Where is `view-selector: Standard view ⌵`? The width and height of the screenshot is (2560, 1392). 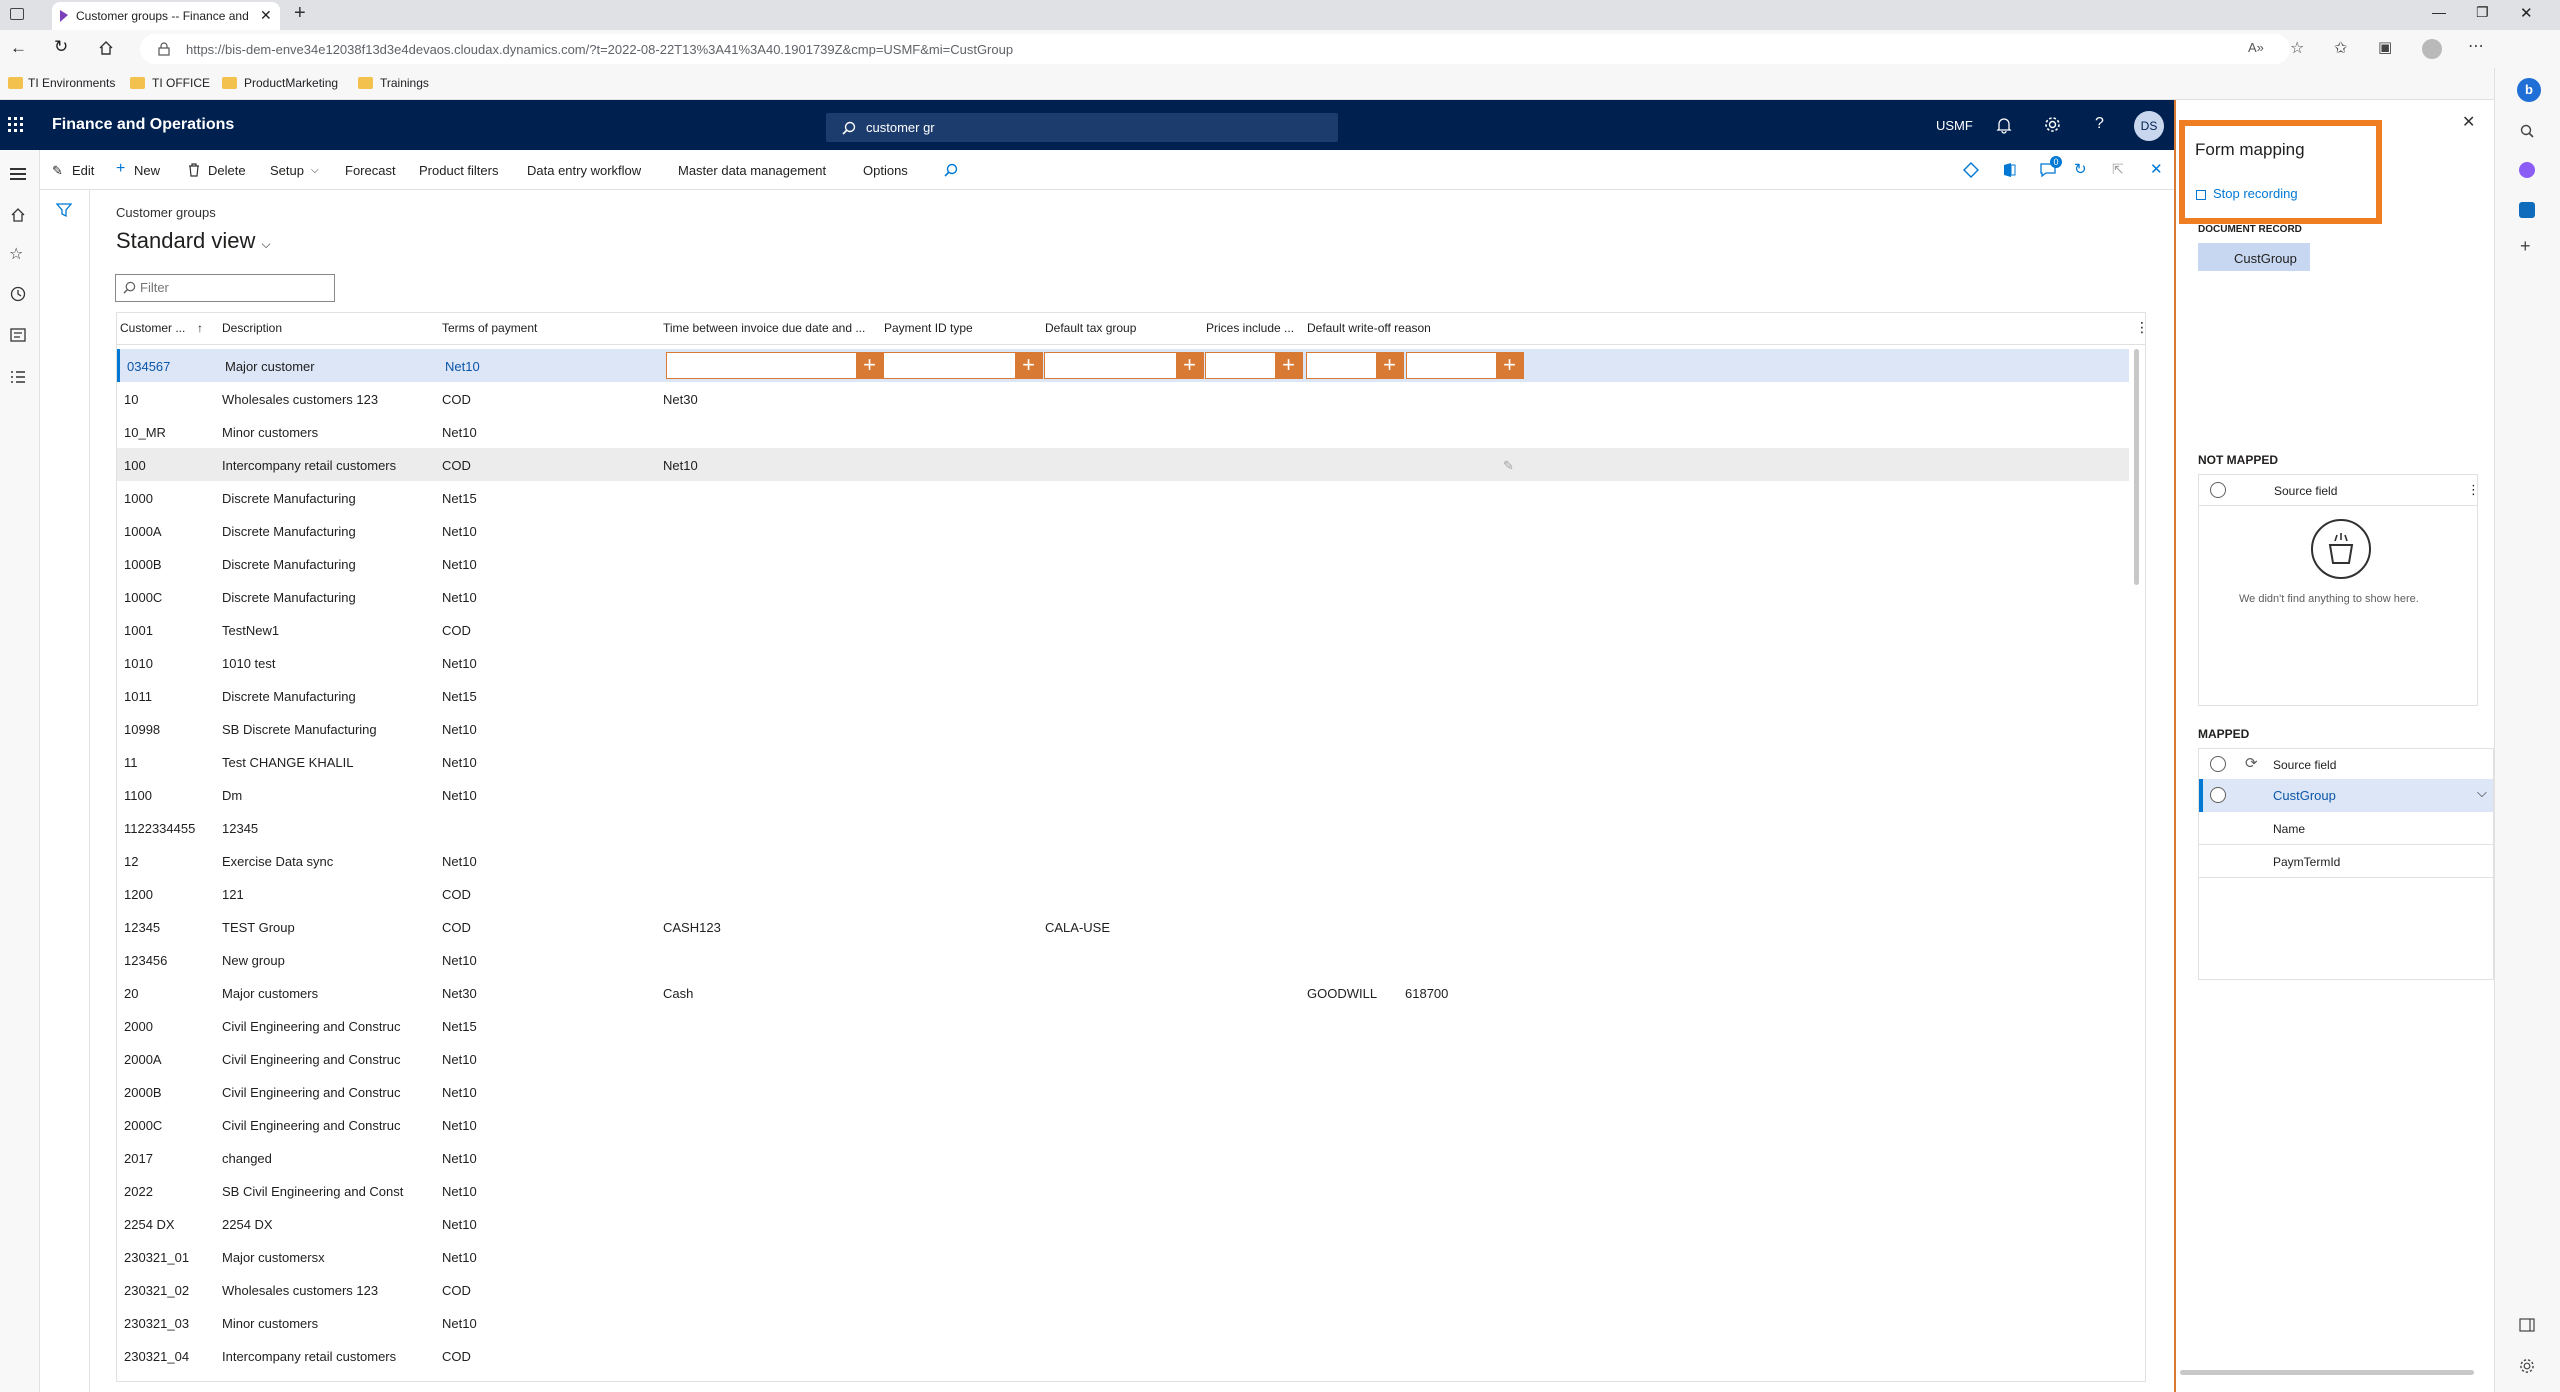
view-selector: Standard view ⌵ is located at coordinates (193, 241).